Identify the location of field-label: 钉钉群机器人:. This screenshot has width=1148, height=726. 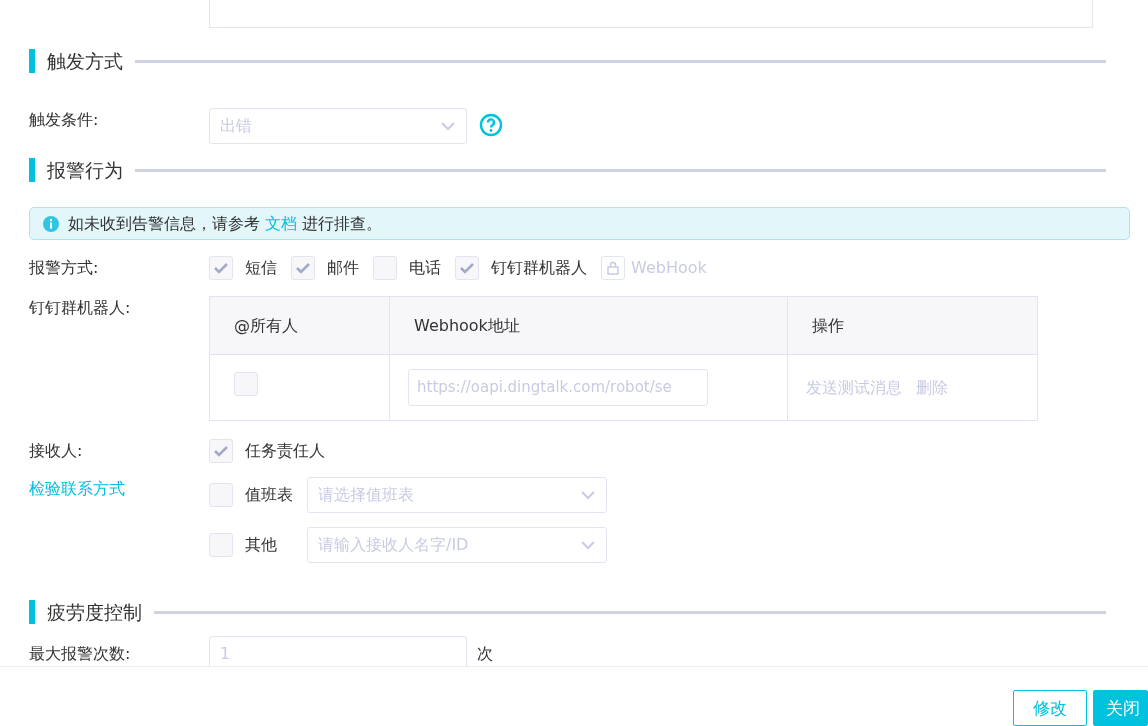
(80, 308).